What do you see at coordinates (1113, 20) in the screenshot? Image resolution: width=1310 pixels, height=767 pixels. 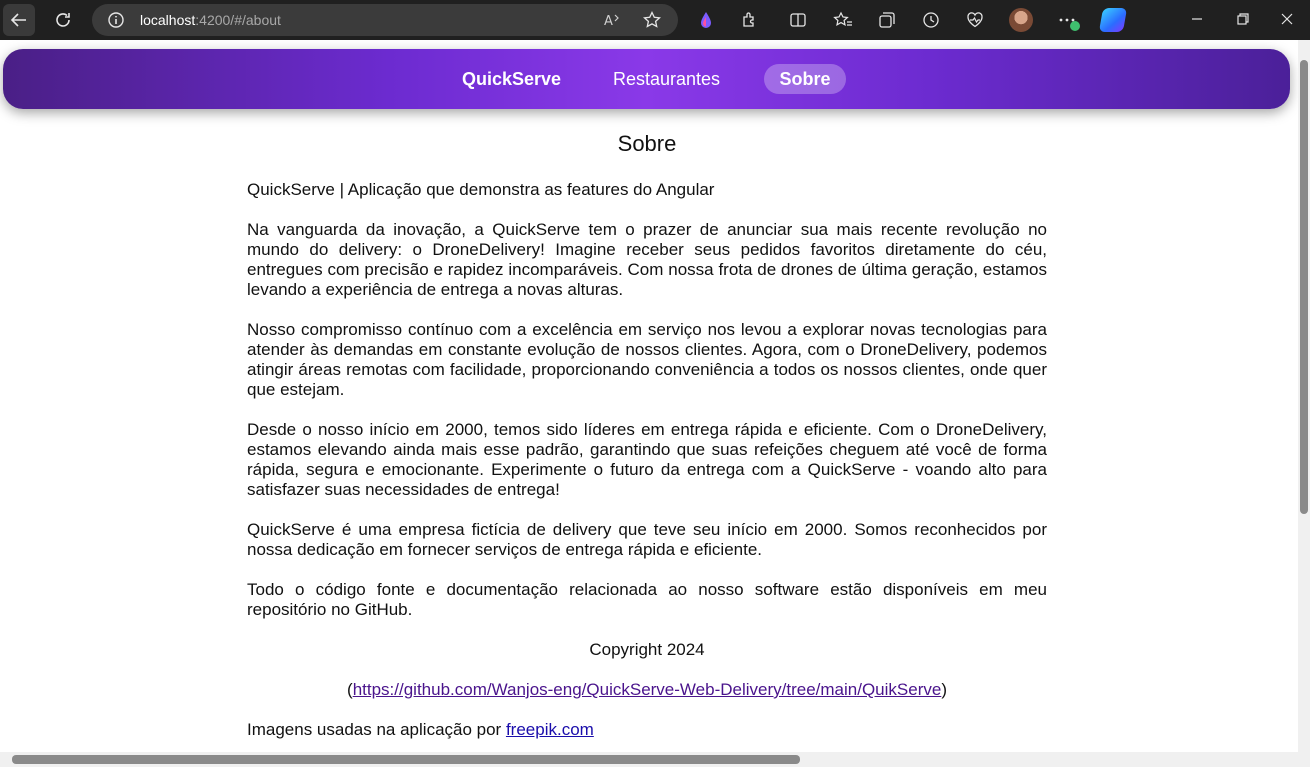 I see `copilot-icon` at bounding box center [1113, 20].